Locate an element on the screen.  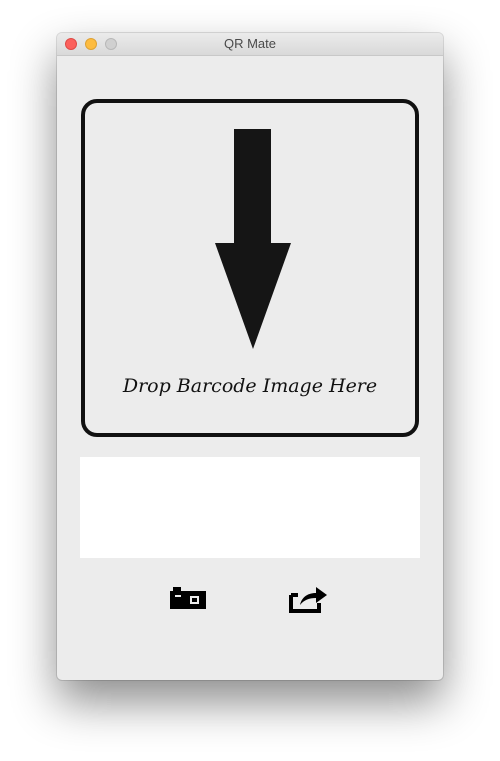
camera-icon is located at coordinates (188, 598).